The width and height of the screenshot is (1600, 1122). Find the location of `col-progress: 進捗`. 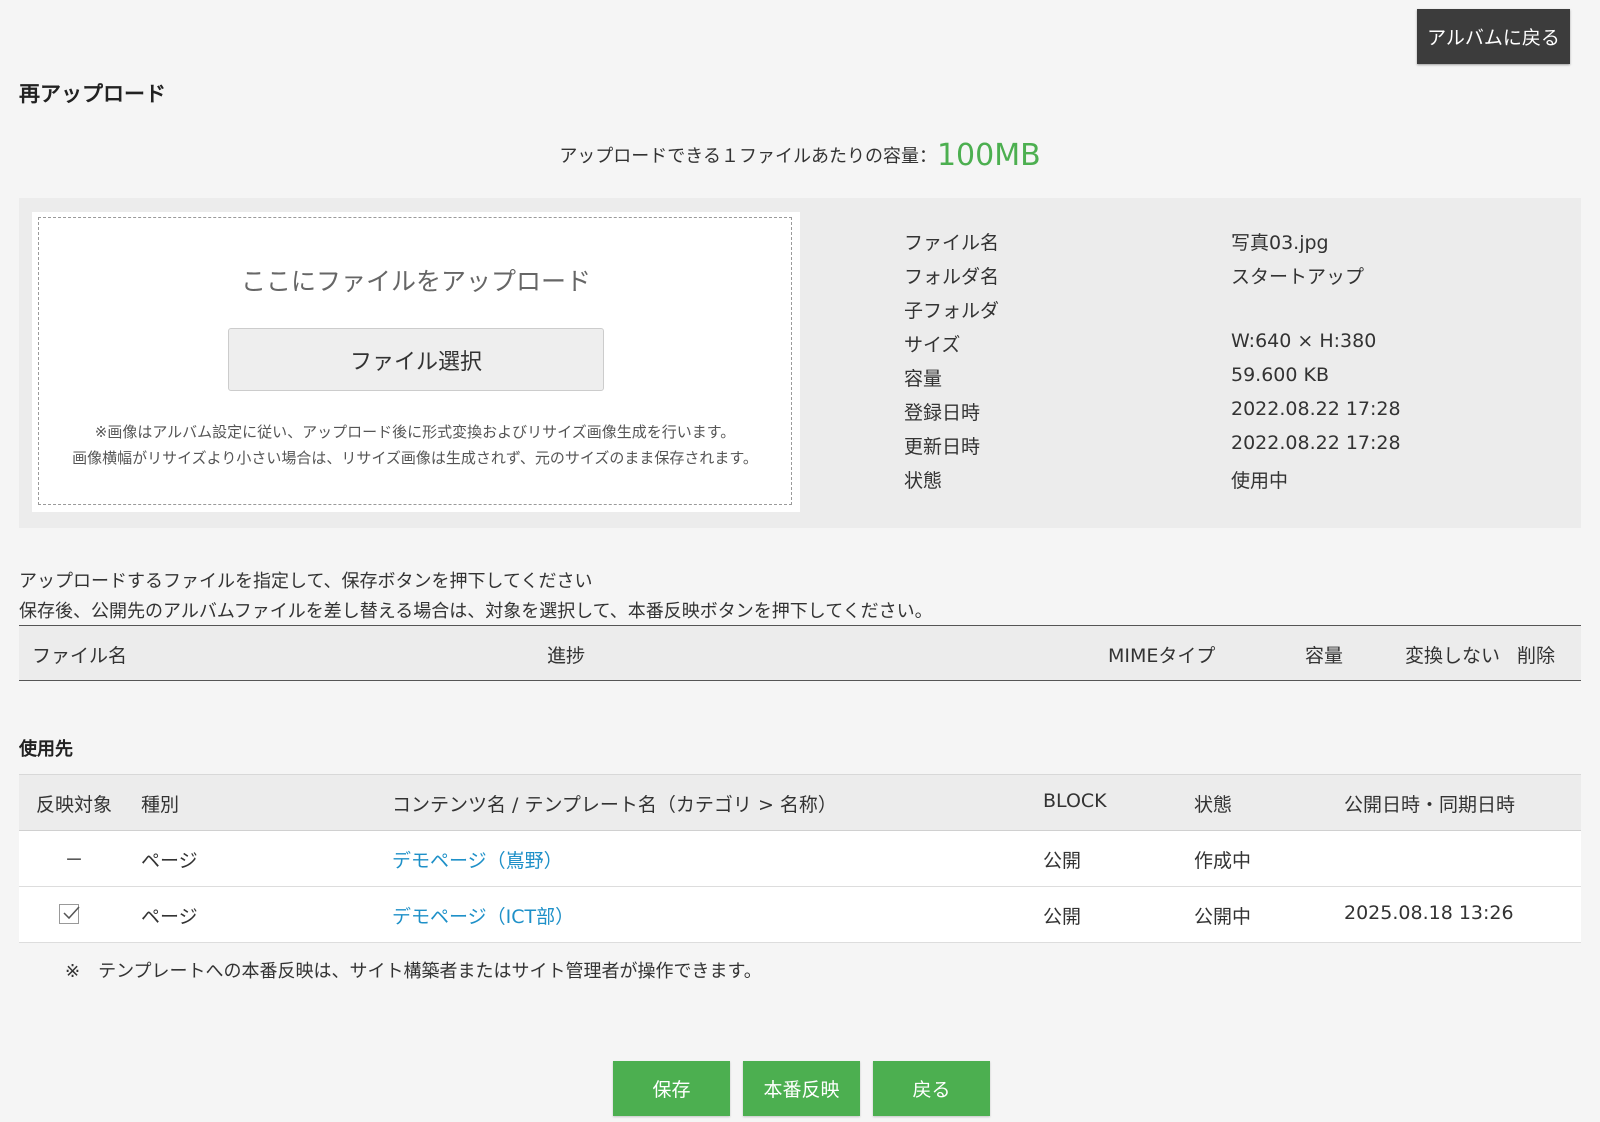

col-progress: 進捗 is located at coordinates (566, 656).